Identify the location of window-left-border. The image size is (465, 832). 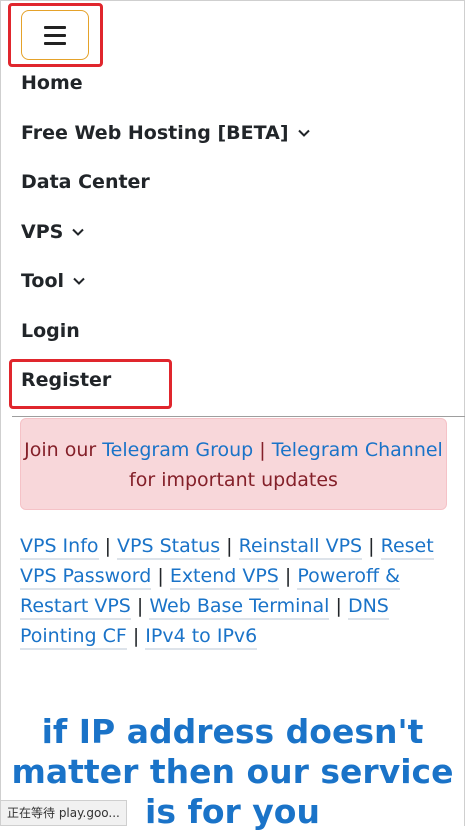
(0, 413).